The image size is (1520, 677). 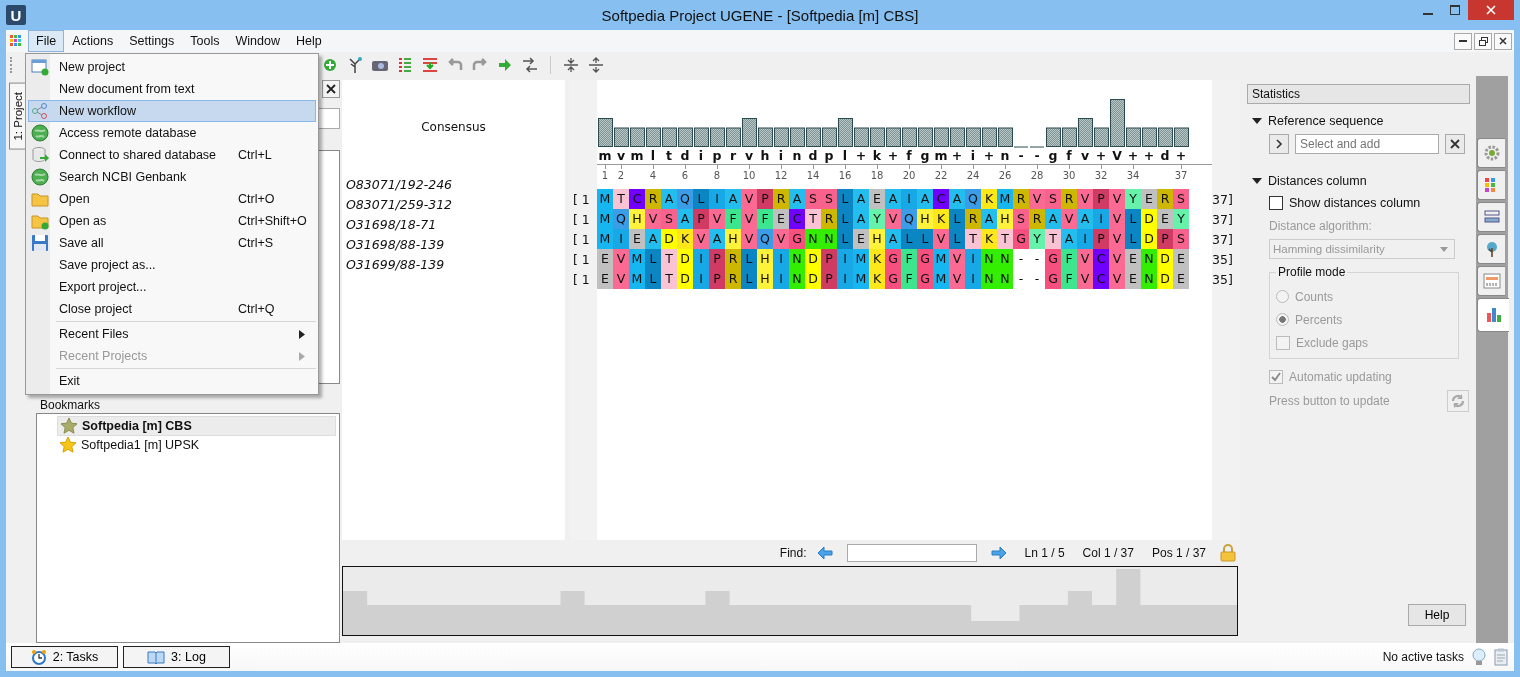 I want to click on menu-item: Close project Ctrl+Q, so click(x=172, y=309).